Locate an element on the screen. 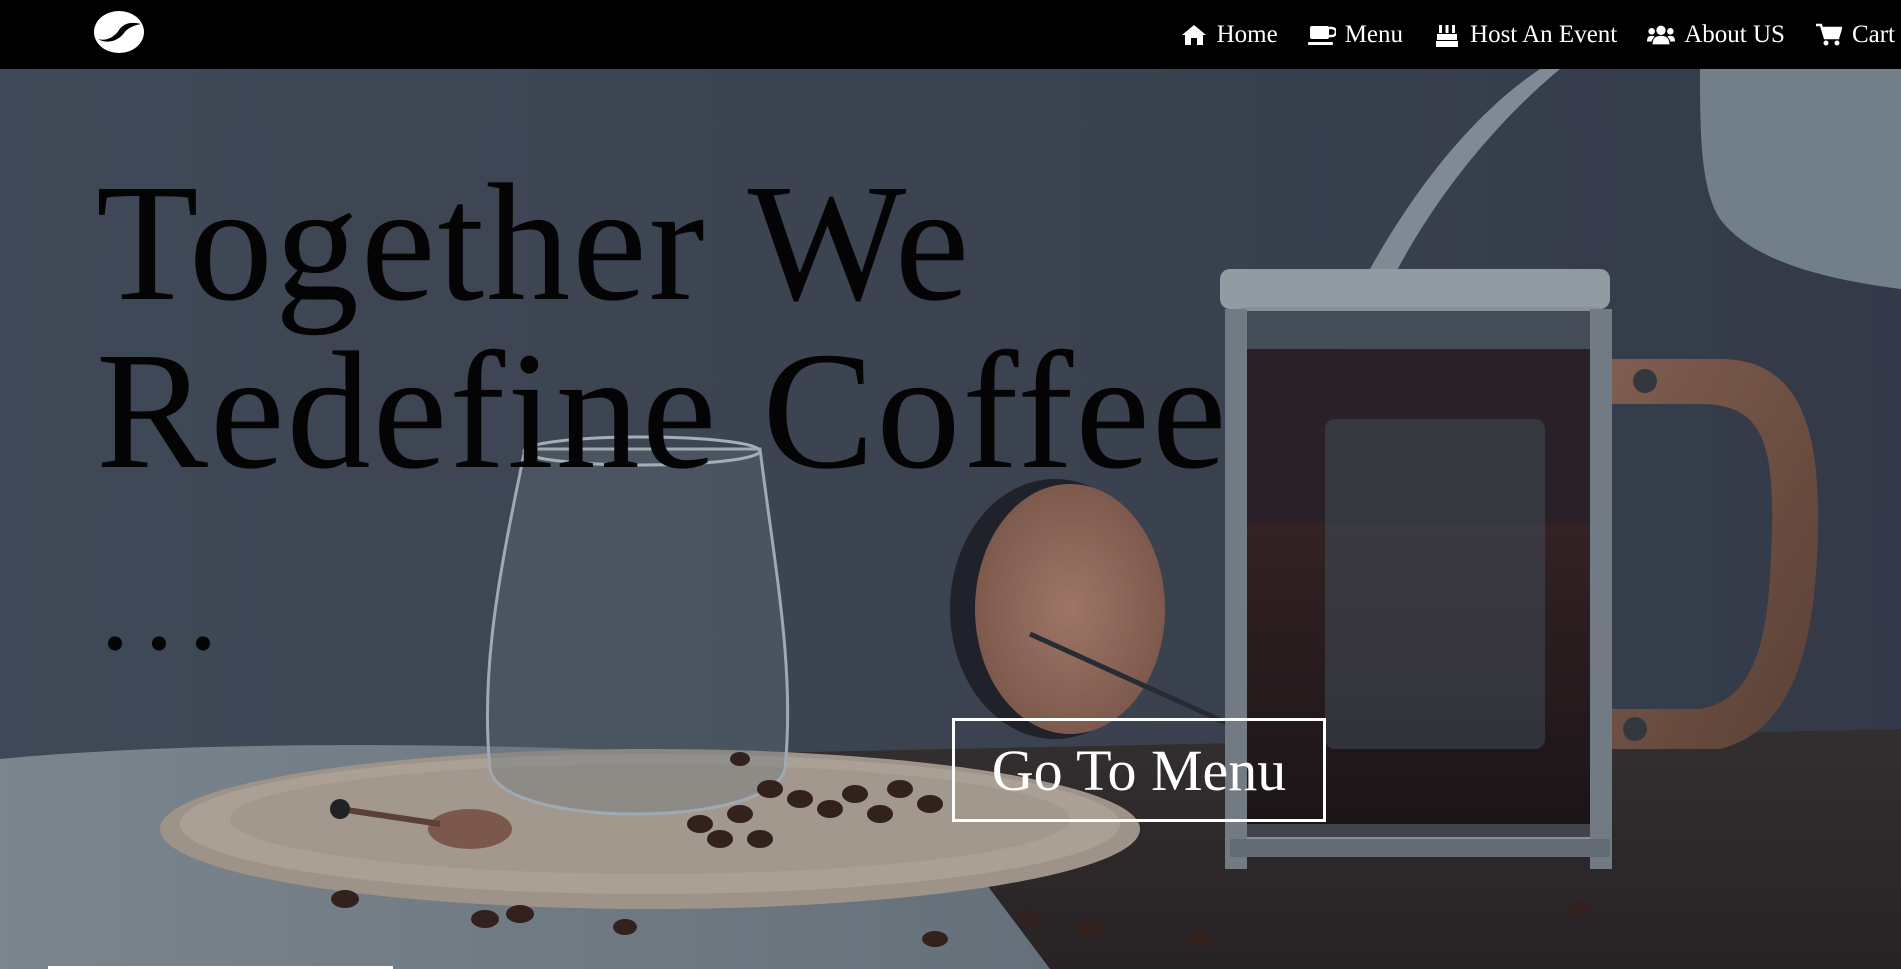 The image size is (1901, 969). nav-home: Home is located at coordinates (1229, 35).